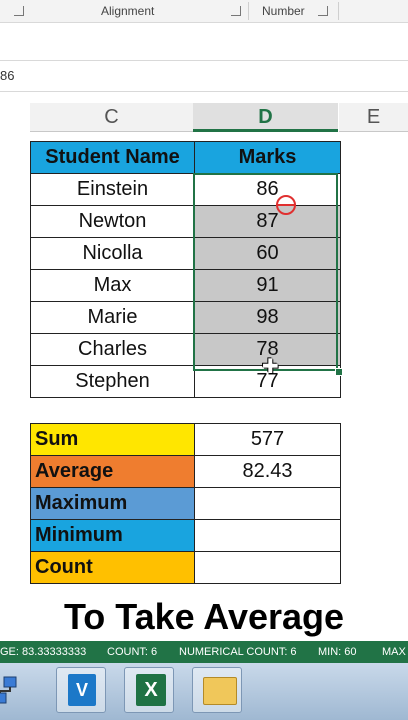 The height and width of the screenshot is (720, 408). I want to click on cell-marks: 86, so click(267, 189).